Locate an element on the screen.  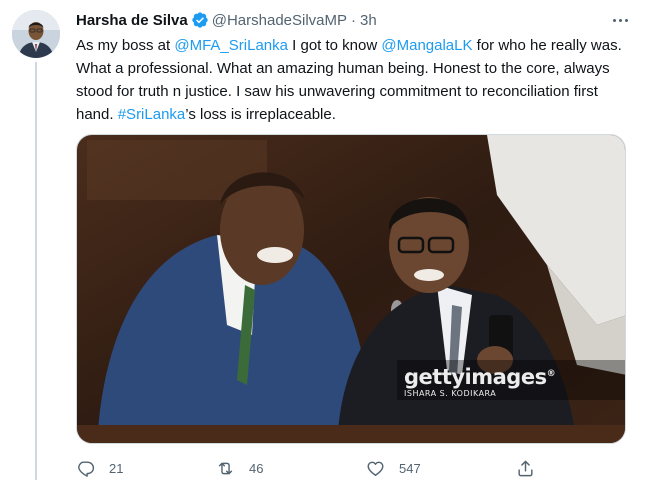
author-handle: @HarshadeSilvaMP is located at coordinates (279, 20).